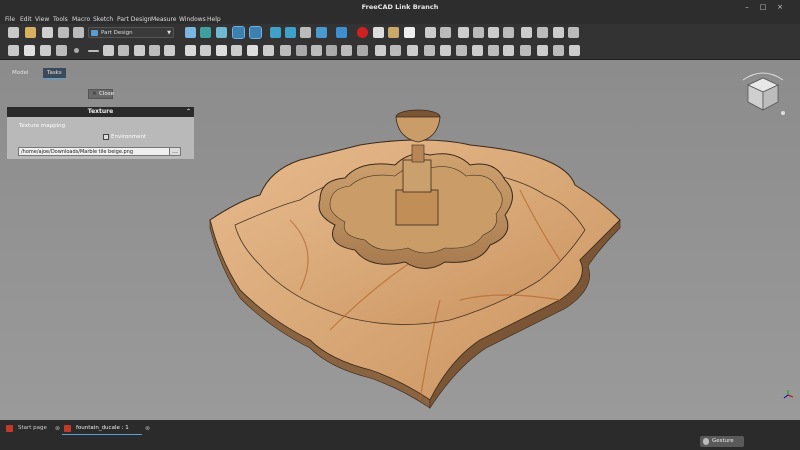 Image resolution: width=800 pixels, height=450 pixels. Describe the element at coordinates (101, 94) in the screenshot. I see `close-task-button: ✕ Close` at that location.